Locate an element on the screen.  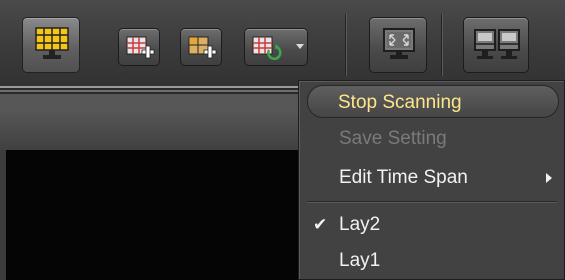
add-layout-alt-button is located at coordinates (201, 47).